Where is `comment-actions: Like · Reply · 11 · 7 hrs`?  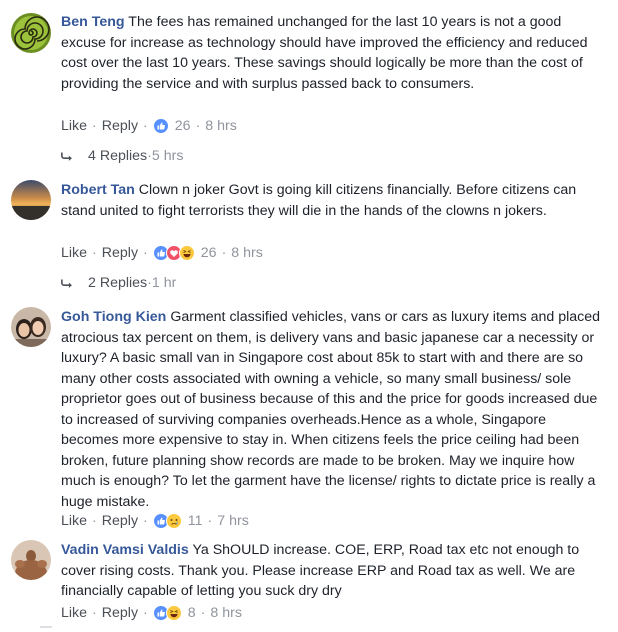 comment-actions: Like · Reply · 11 · 7 hrs is located at coordinates (155, 521).